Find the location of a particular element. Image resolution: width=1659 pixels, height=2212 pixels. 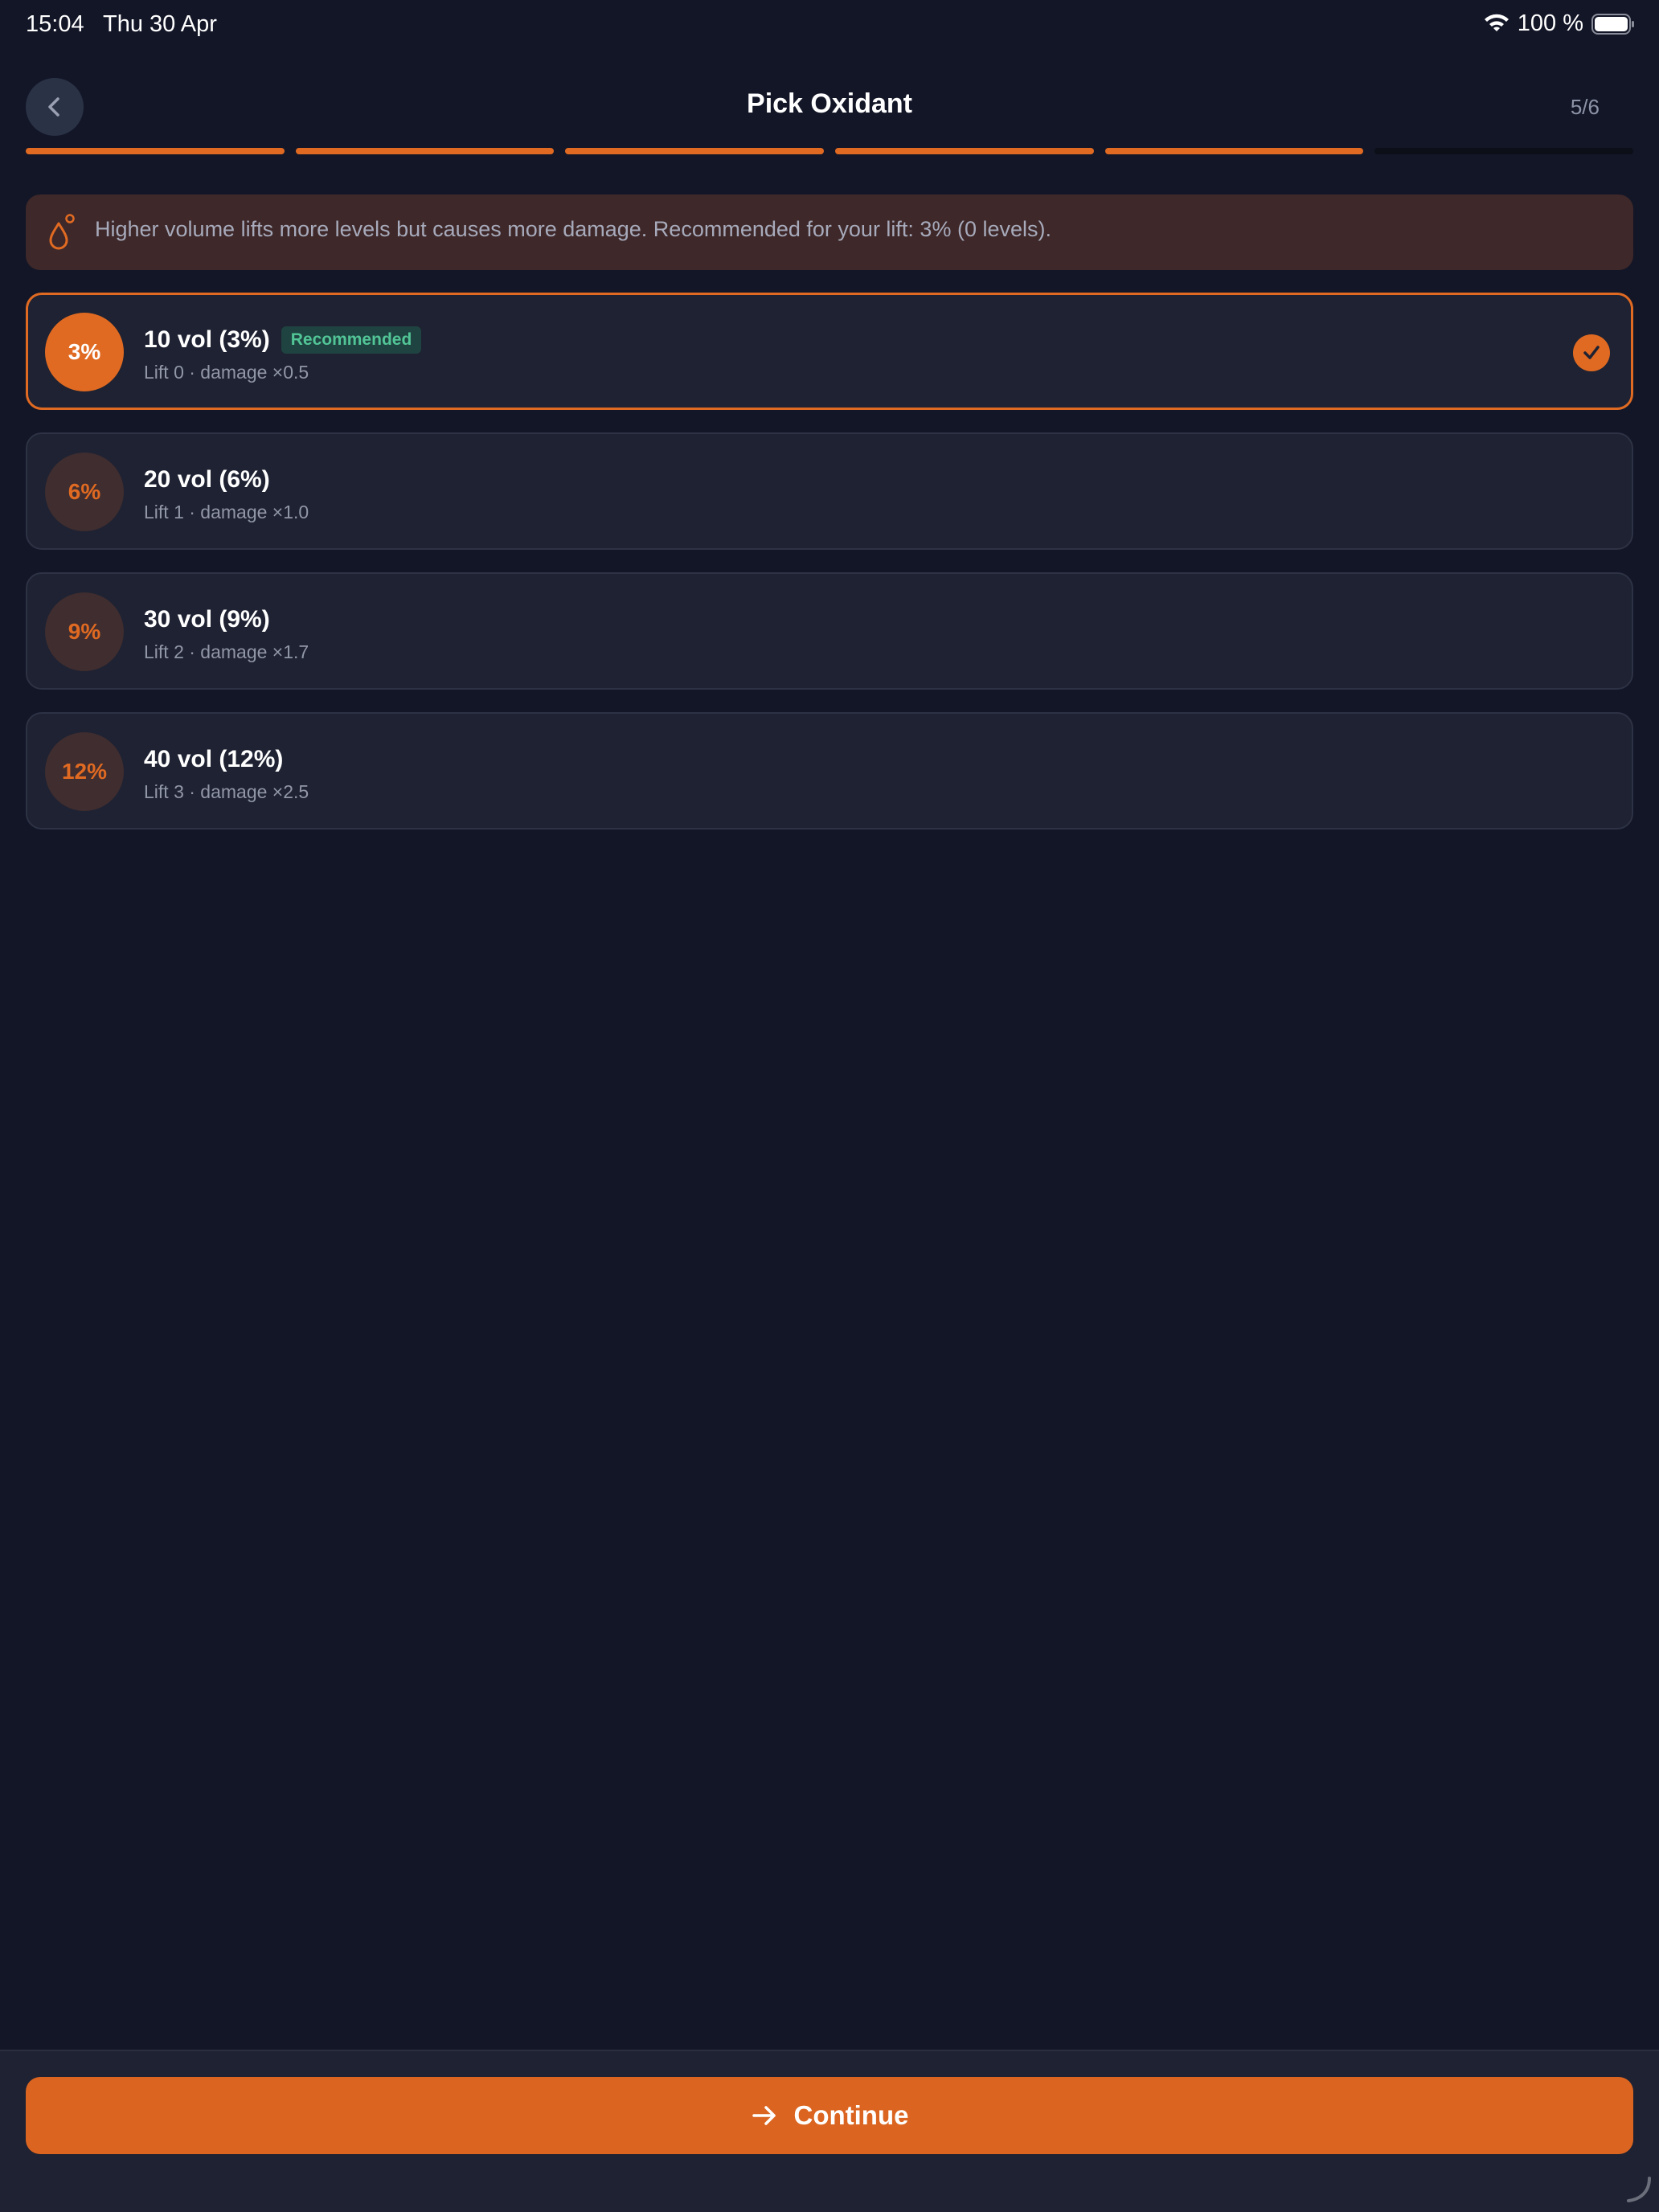

continue-button: Continue is located at coordinates (829, 2115).